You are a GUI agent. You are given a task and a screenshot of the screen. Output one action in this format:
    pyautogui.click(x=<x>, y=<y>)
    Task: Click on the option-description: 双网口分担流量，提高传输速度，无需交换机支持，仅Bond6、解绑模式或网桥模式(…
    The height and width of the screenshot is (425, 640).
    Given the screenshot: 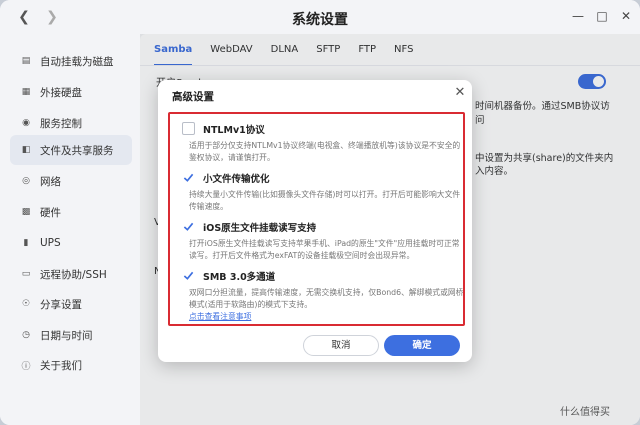 What is the action you would take?
    pyautogui.click(x=327, y=305)
    